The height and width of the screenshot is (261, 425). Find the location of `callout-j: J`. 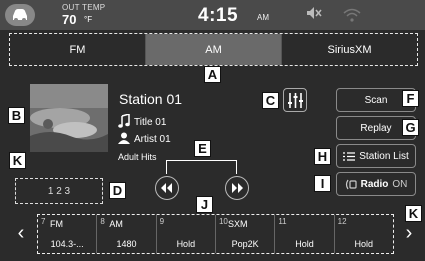

callout-j: J is located at coordinates (204, 204).